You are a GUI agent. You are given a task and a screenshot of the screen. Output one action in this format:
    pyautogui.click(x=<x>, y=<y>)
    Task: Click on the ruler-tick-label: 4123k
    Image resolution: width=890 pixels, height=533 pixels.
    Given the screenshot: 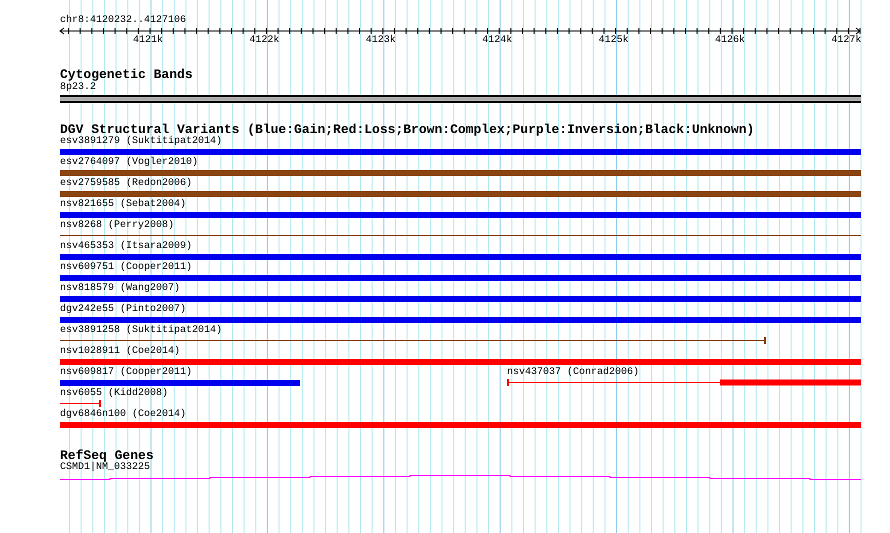 What is the action you would take?
    pyautogui.click(x=381, y=41)
    